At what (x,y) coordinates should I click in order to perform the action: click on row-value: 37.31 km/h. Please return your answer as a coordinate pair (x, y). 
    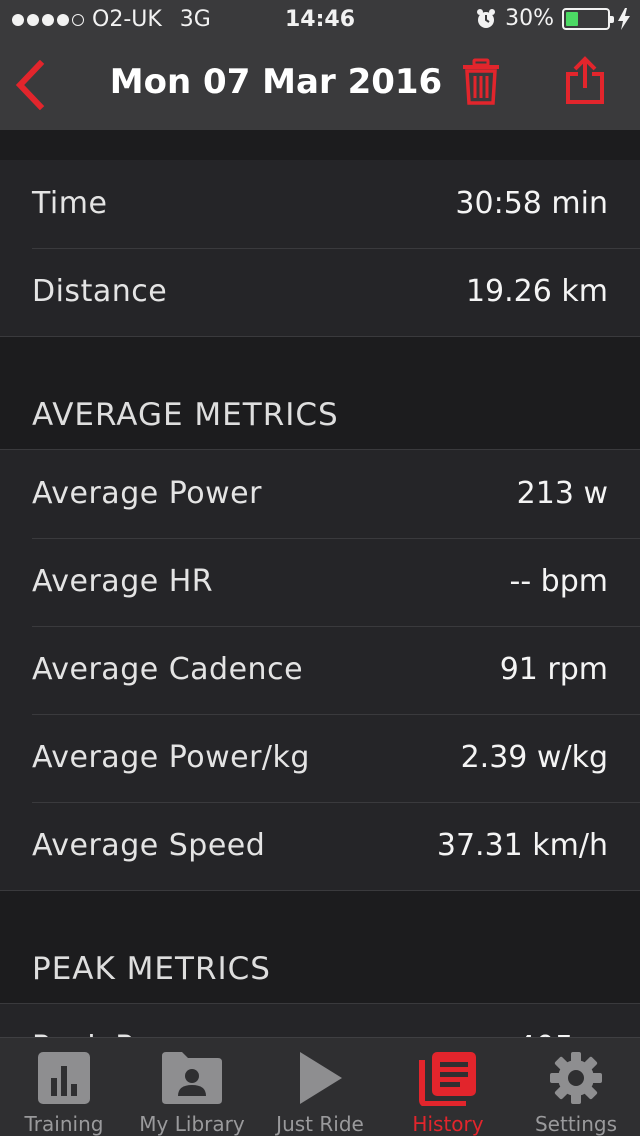
    Looking at the image, I should click on (522, 845).